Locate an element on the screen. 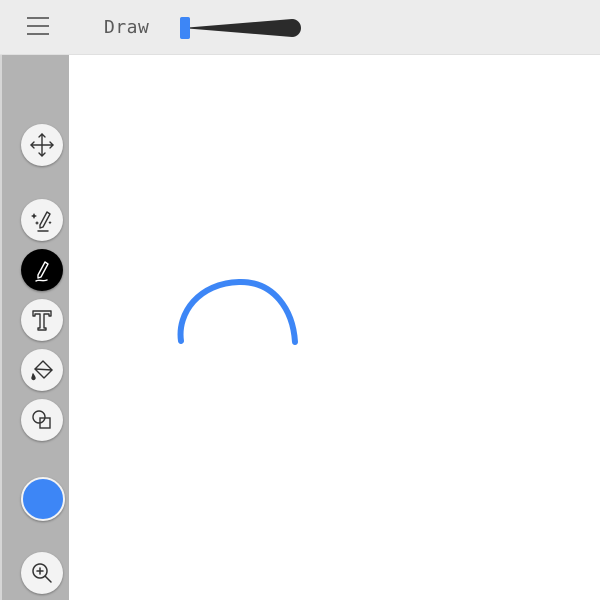  move-arrows-icon is located at coordinates (42, 145).